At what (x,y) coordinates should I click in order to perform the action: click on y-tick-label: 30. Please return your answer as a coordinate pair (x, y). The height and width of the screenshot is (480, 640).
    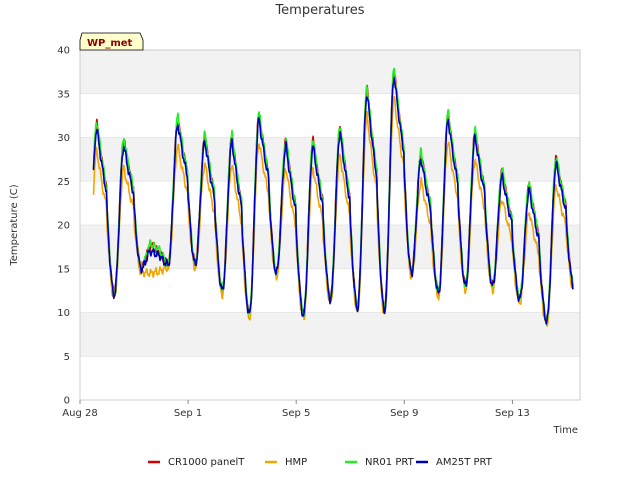
    Looking at the image, I should click on (63, 138).